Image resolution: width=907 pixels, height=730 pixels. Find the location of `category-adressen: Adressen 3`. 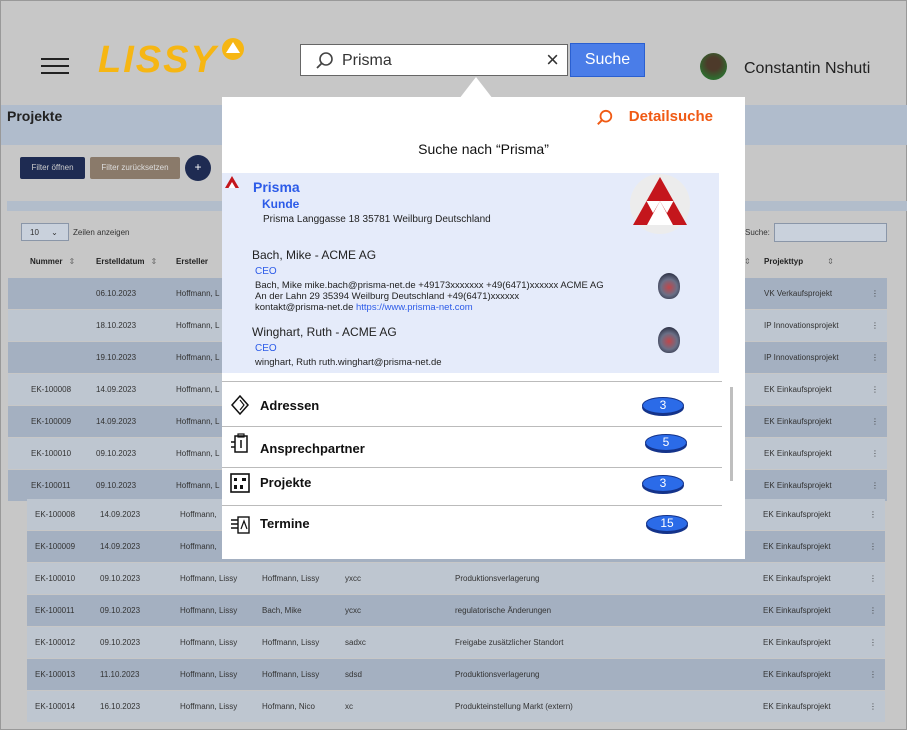

category-adressen: Adressen 3 is located at coordinates (472, 409).